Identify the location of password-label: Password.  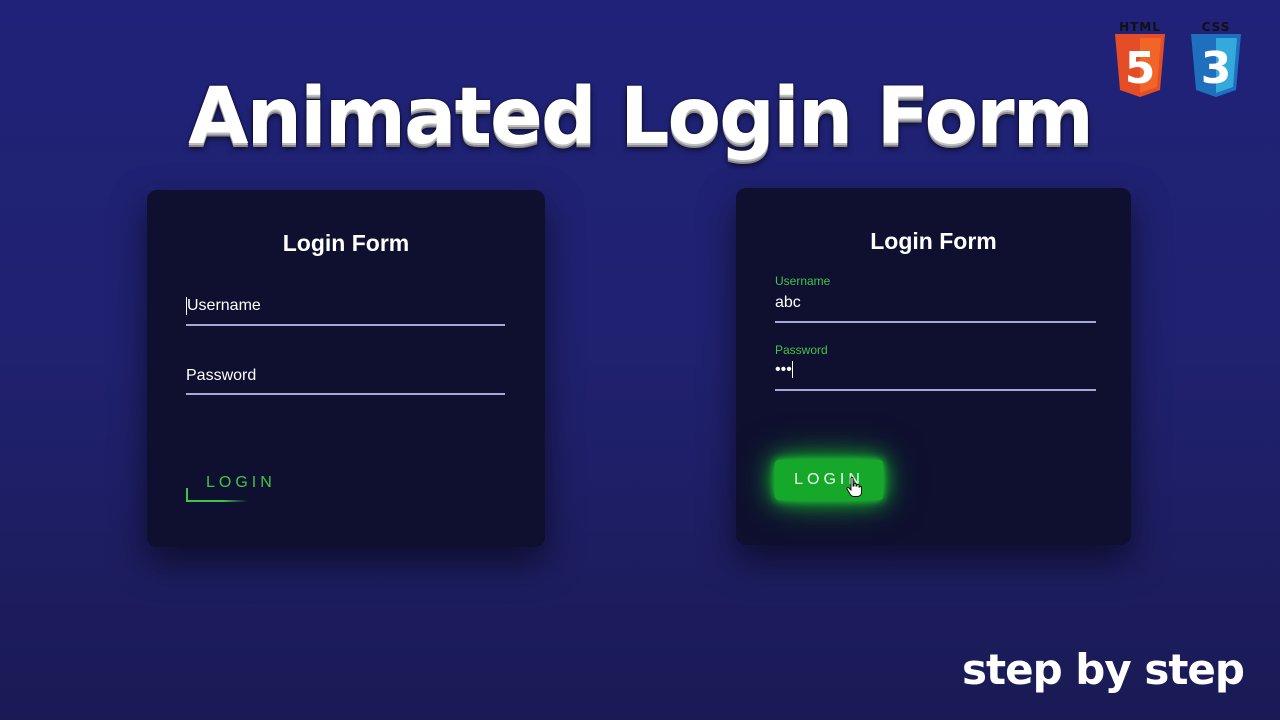
(801, 350).